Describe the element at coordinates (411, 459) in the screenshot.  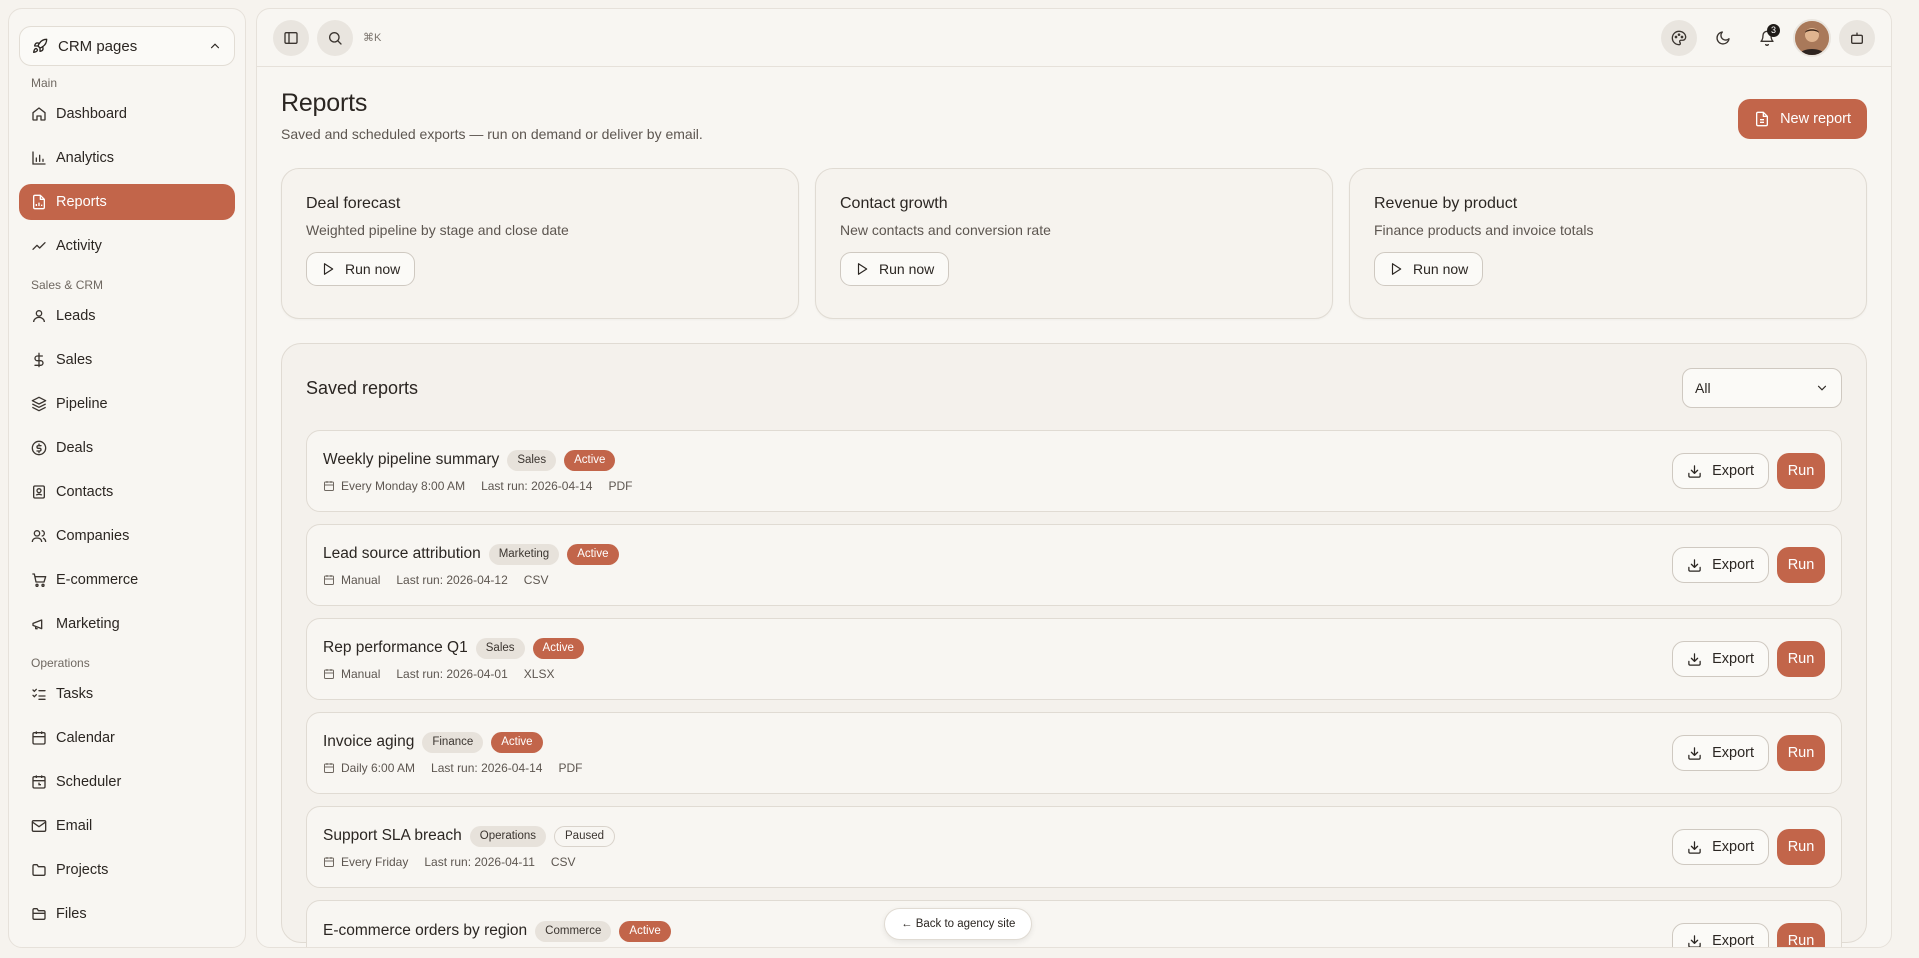
I see `report-name: Weekly pipeline summary` at that location.